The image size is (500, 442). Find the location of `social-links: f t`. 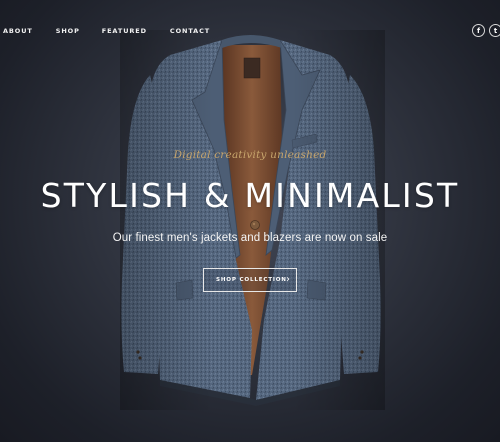

social-links: f t is located at coordinates (486, 30).